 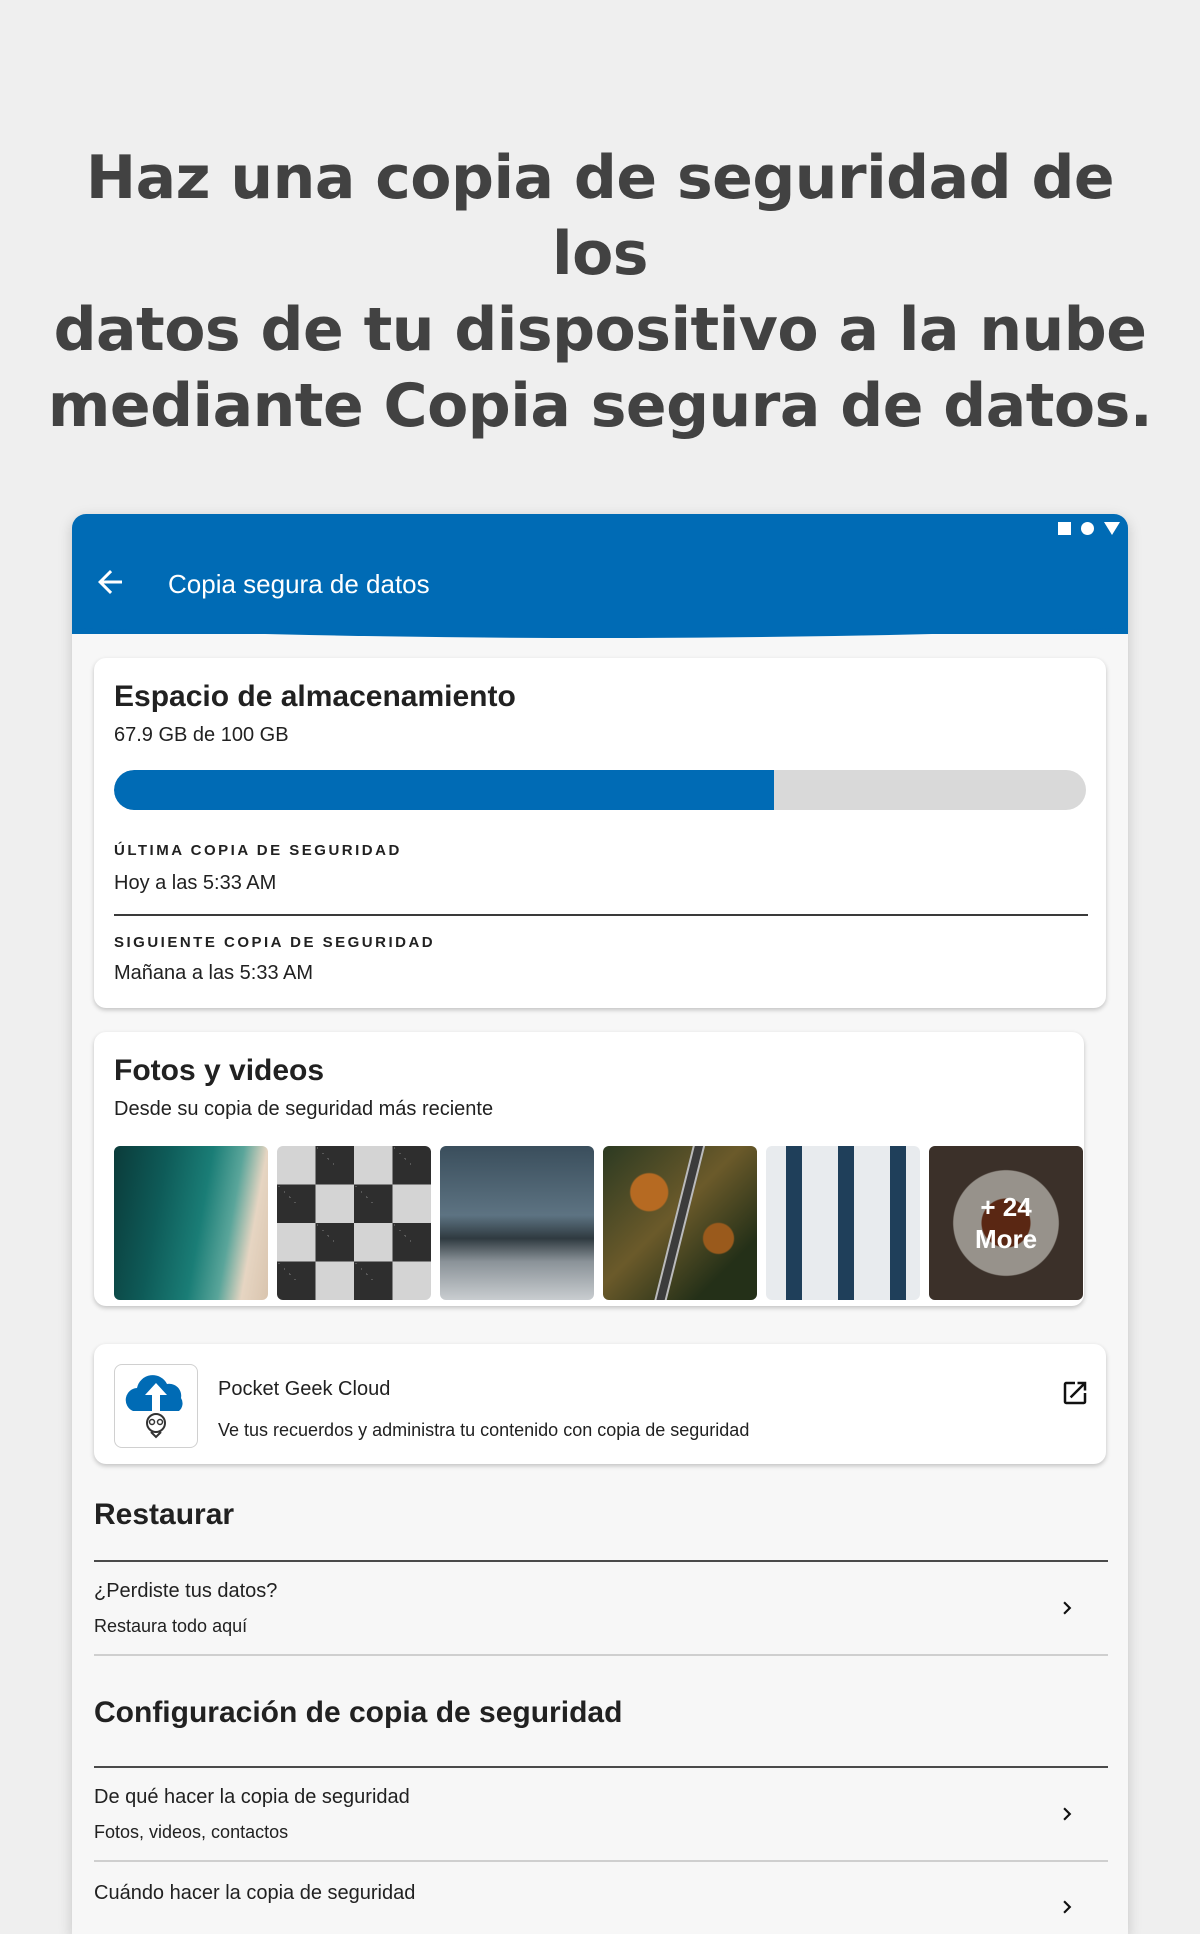 I want to click on arrow-left-icon, so click(x=110, y=582).